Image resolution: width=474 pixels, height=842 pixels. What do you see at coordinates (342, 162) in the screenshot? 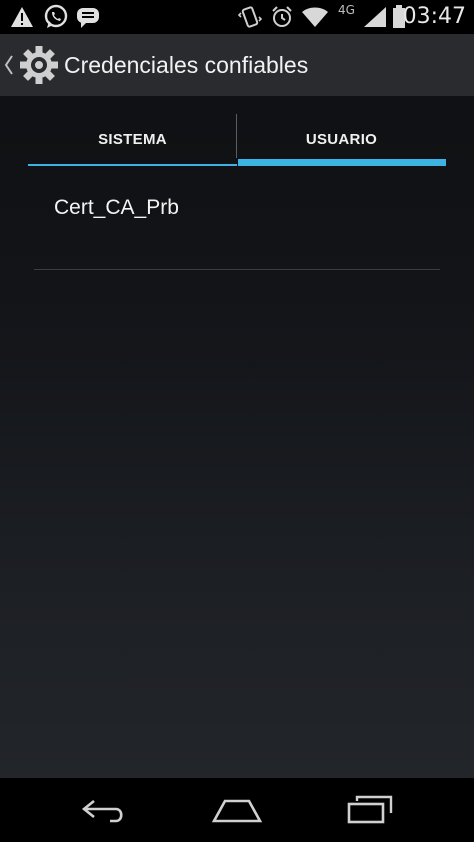
I see `tab-usuario-selected-indicator` at bounding box center [342, 162].